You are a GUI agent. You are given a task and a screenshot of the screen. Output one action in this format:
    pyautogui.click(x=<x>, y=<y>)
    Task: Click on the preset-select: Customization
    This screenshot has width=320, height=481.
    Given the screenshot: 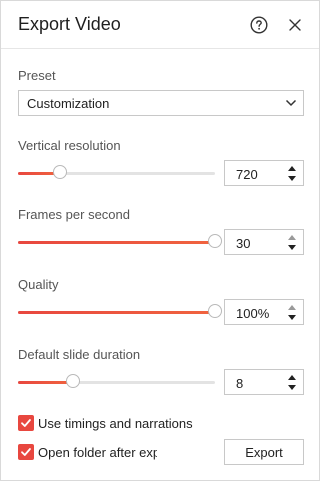 What is the action you would take?
    pyautogui.click(x=161, y=103)
    